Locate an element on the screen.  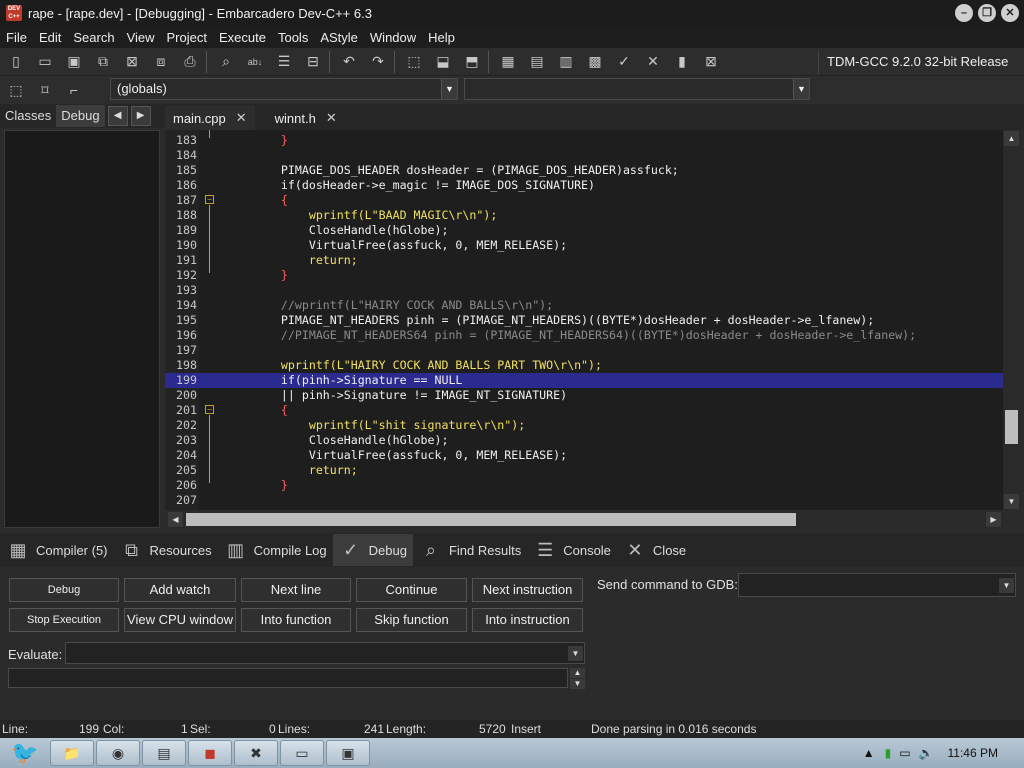
debug-button: Debug is located at coordinates (64, 590).